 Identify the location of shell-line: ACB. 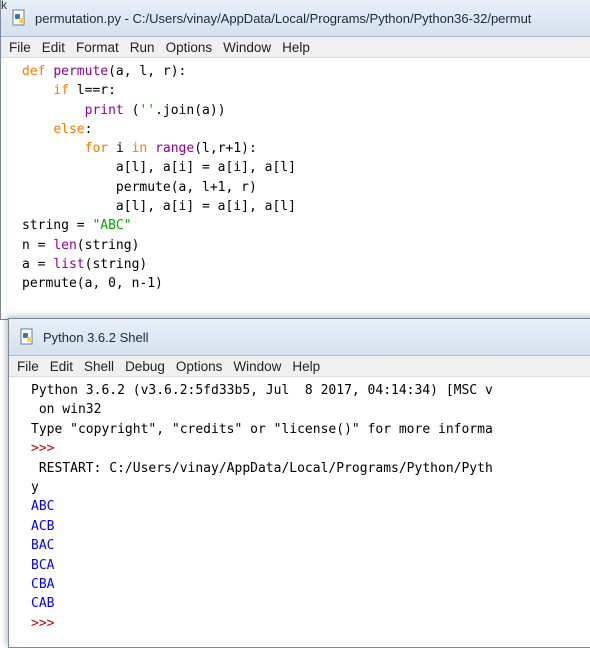
(310, 526).